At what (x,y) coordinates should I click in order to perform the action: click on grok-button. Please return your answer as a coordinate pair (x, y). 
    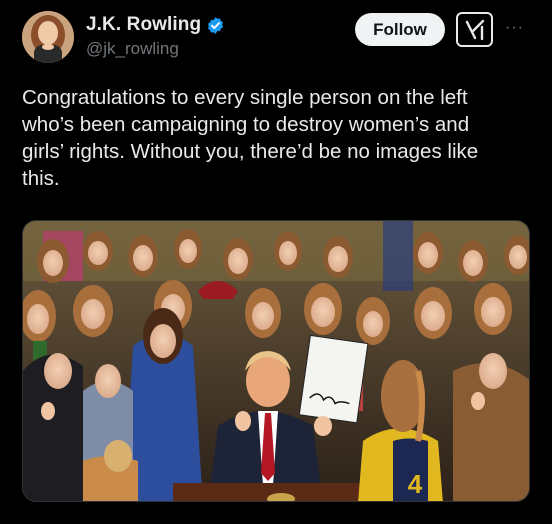
    Looking at the image, I should click on (474, 29).